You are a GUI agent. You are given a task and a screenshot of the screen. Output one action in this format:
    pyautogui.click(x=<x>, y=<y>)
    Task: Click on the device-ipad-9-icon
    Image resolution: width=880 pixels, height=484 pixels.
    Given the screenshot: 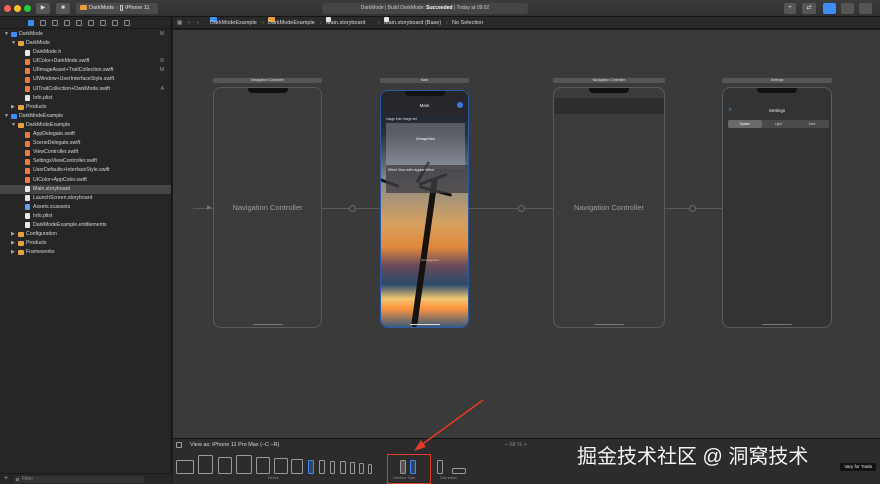 What is the action you would take?
    pyautogui.click(x=281, y=466)
    